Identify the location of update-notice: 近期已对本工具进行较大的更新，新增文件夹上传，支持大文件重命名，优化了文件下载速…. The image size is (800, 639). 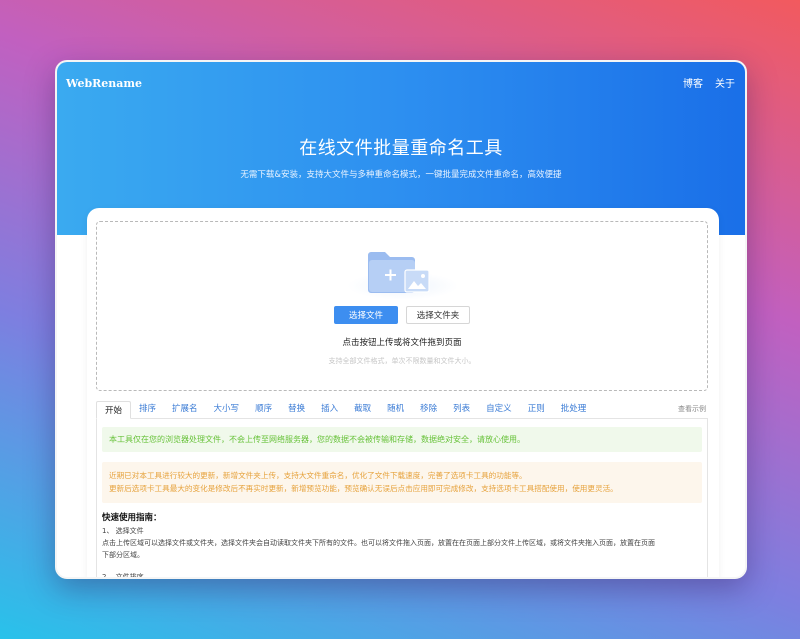
(402, 482).